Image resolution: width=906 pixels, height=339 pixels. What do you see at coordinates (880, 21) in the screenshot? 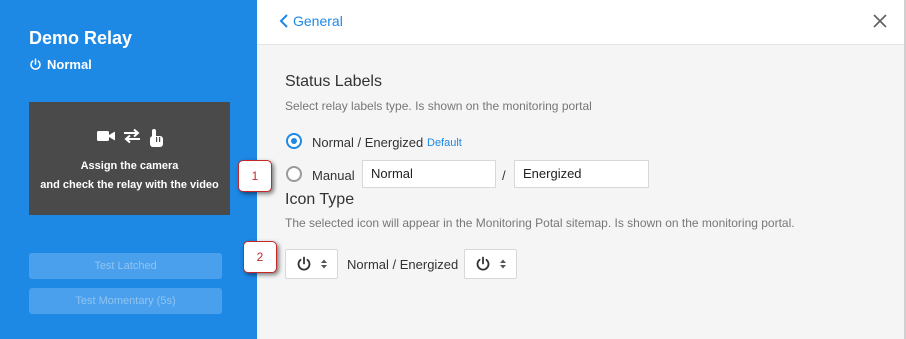
I see `close-icon` at bounding box center [880, 21].